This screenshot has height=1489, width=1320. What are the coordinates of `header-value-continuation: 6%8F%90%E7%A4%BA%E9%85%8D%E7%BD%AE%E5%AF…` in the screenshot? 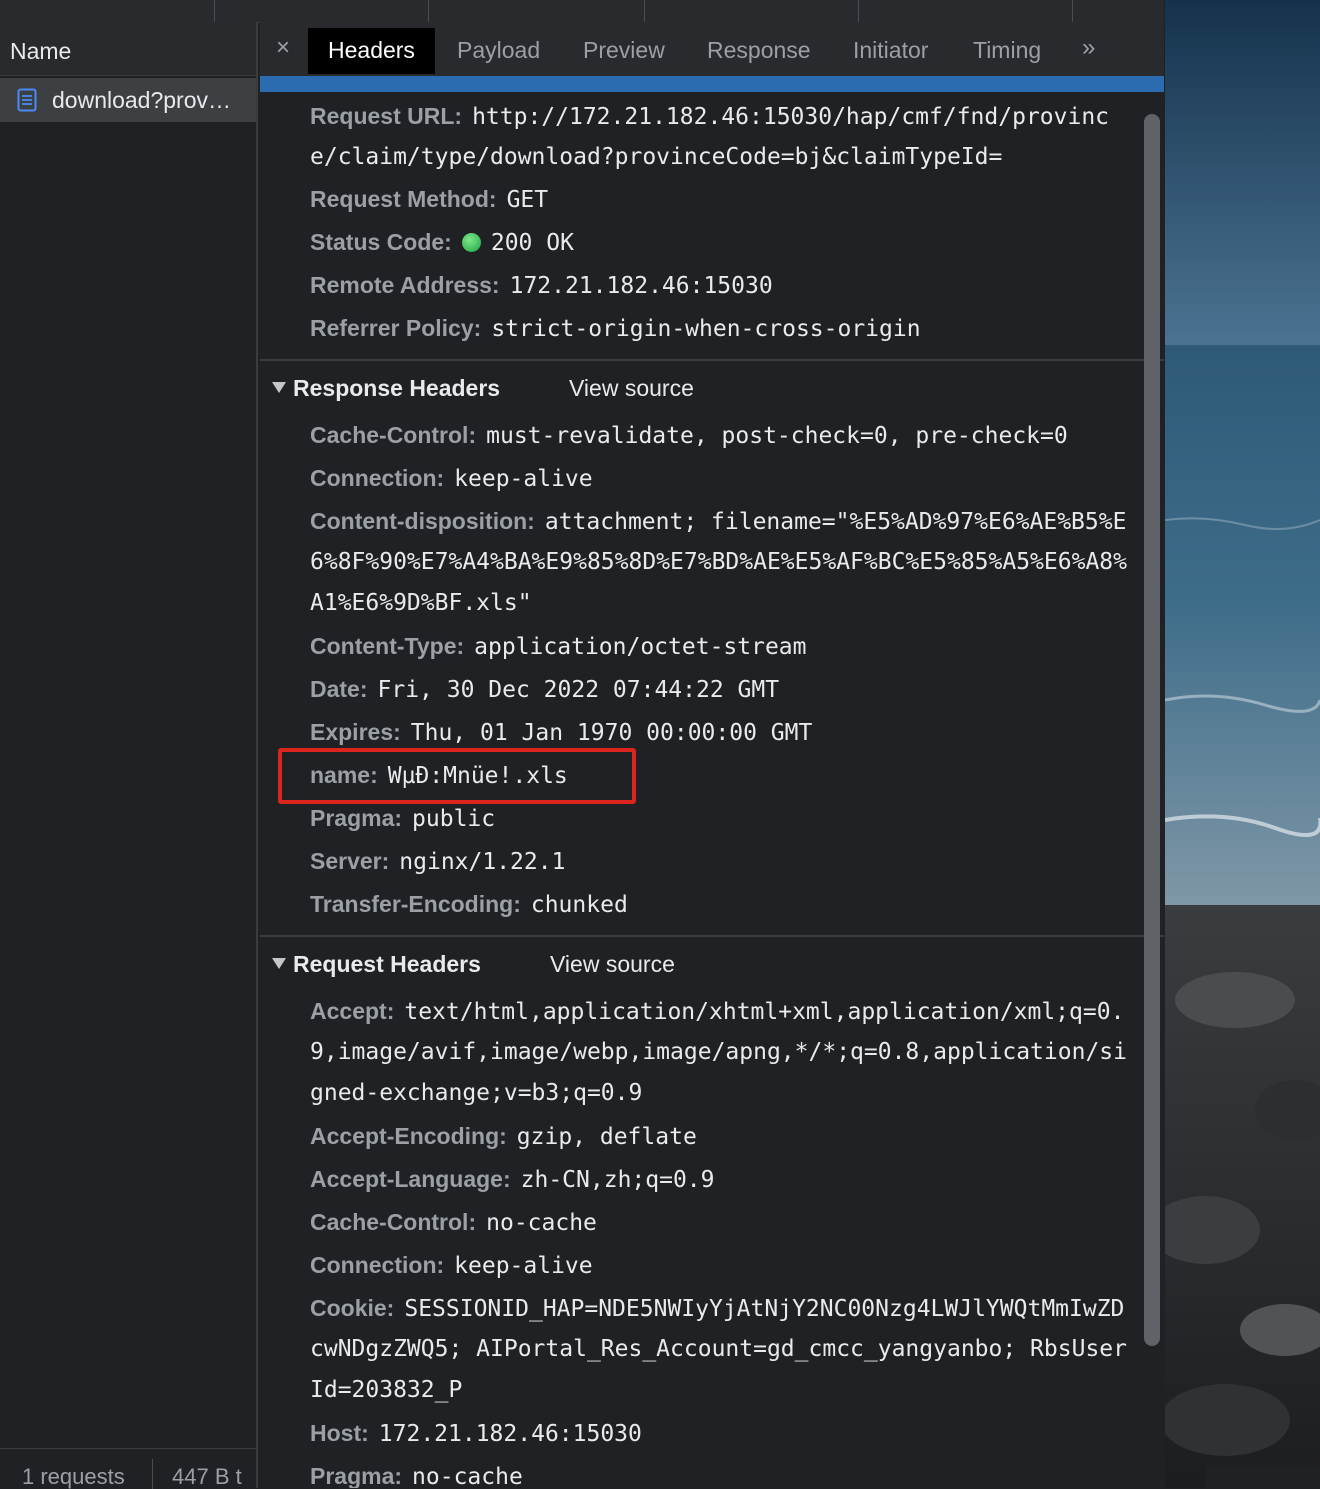 It's located at (718, 562).